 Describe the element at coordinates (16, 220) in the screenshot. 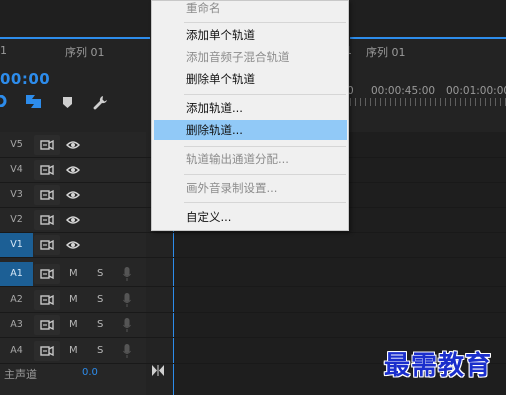

I see `track-target-v2: V2` at that location.